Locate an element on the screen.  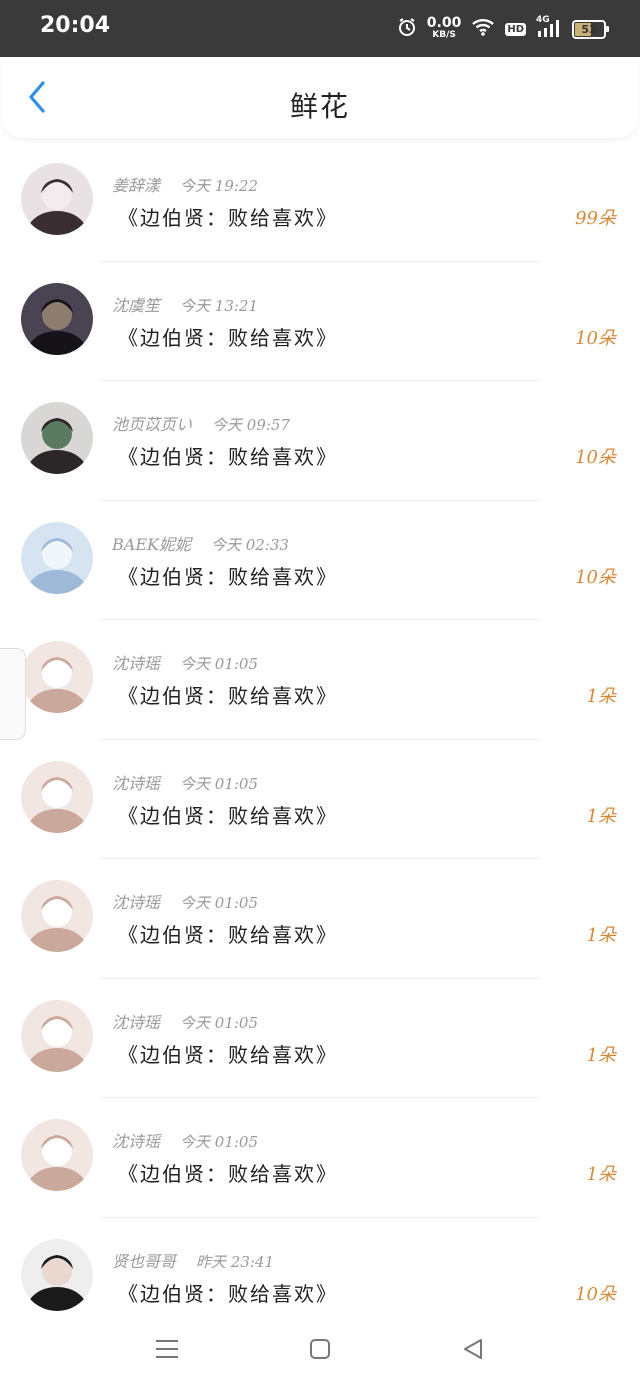
sender-name: 姜辞漾 is located at coordinates (136, 185).